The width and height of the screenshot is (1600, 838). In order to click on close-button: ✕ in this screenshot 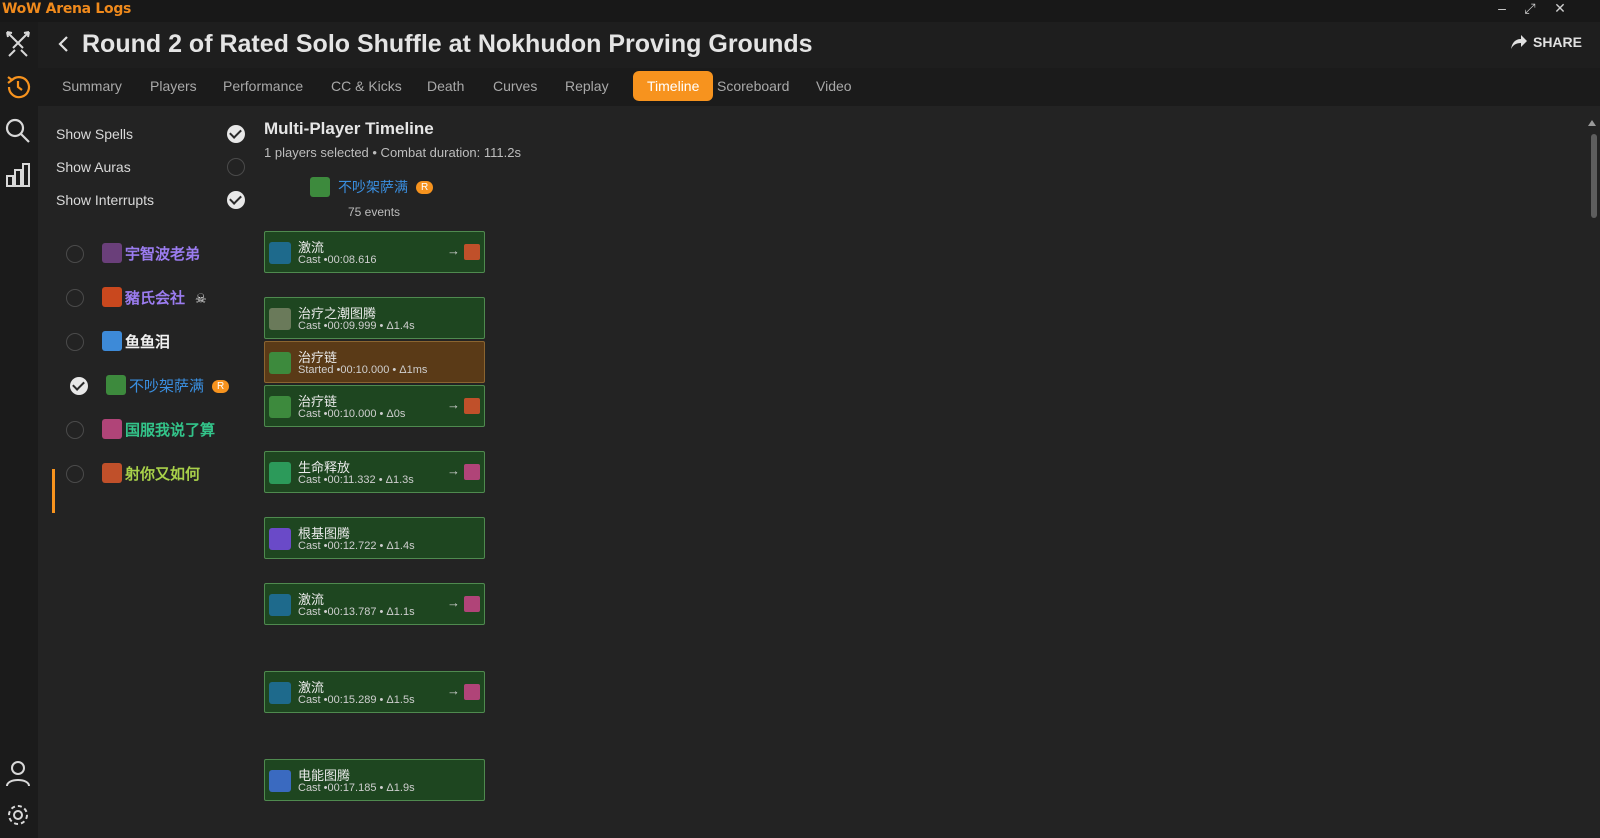, I will do `click(1560, 9)`.